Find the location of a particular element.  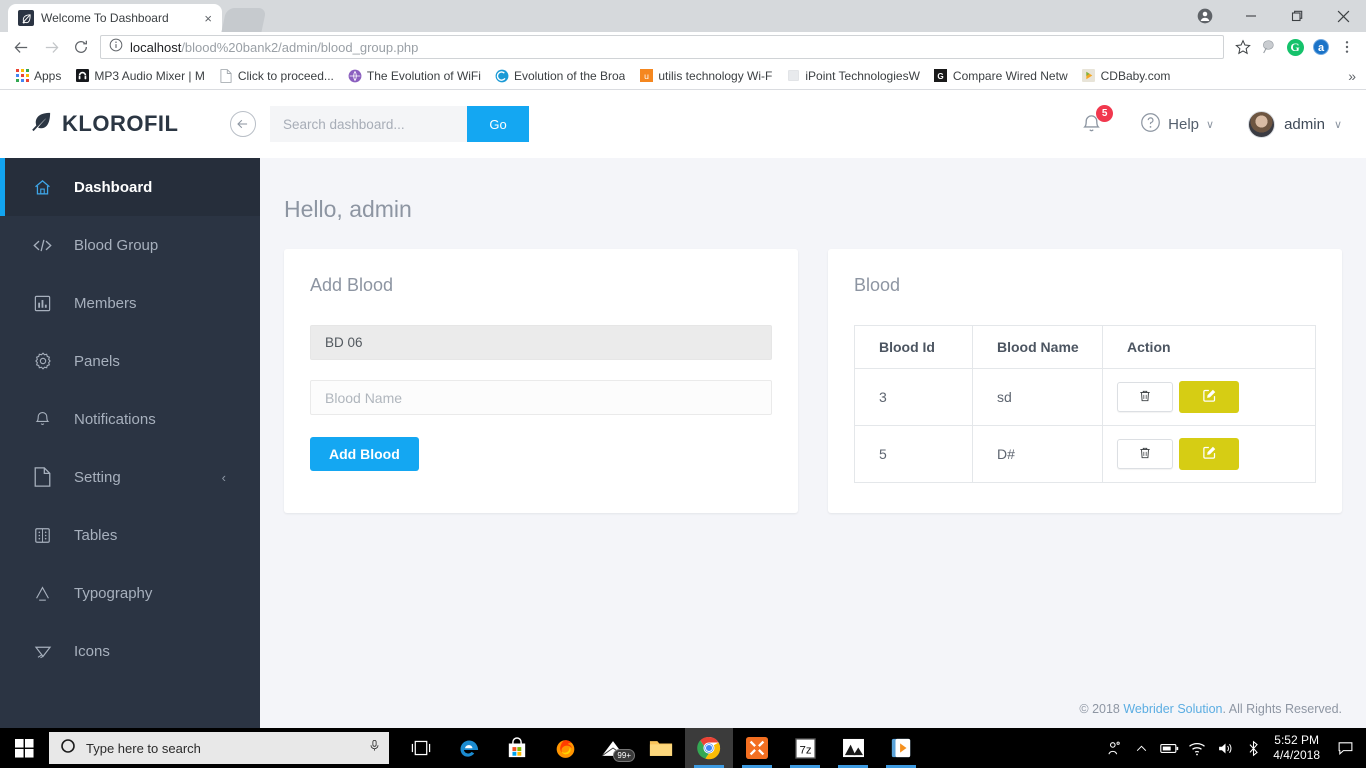

bookmark-utilis-technology: u utilis technology Wi-F is located at coordinates (705, 76).